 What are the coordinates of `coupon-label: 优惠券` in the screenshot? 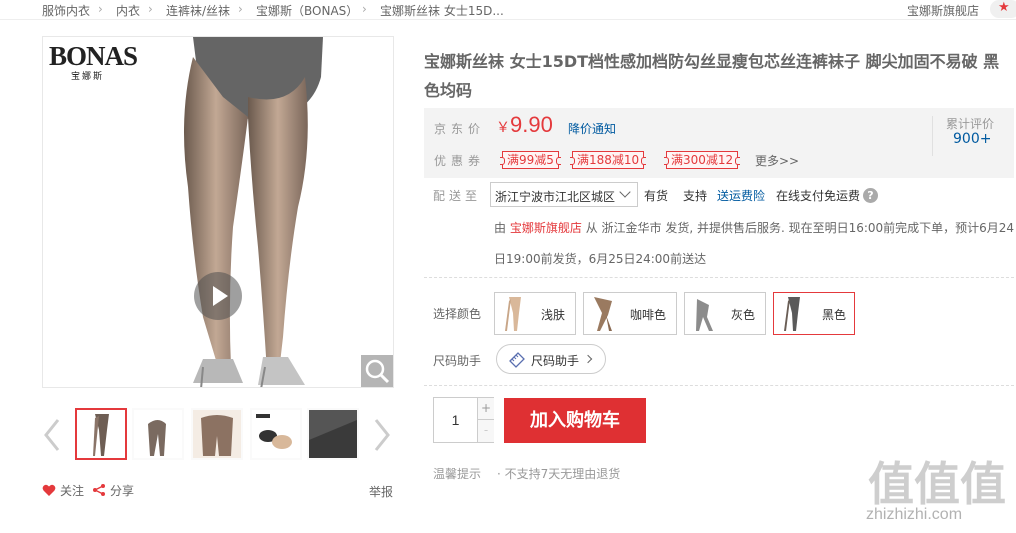 It's located at (460, 161).